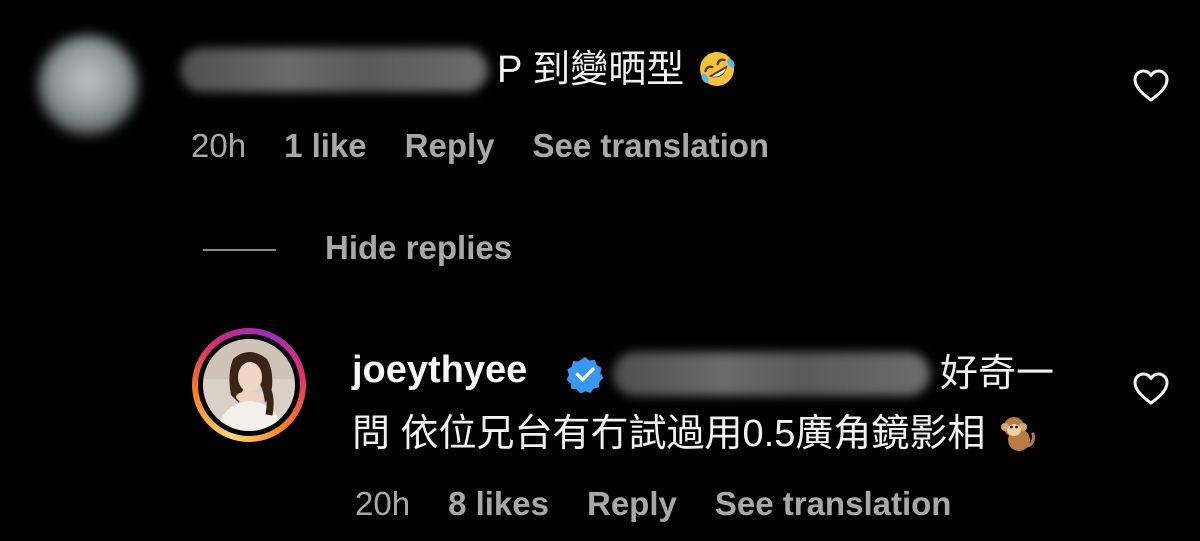 The image size is (1200, 541). What do you see at coordinates (88, 85) in the screenshot?
I see `commenter-avatar` at bounding box center [88, 85].